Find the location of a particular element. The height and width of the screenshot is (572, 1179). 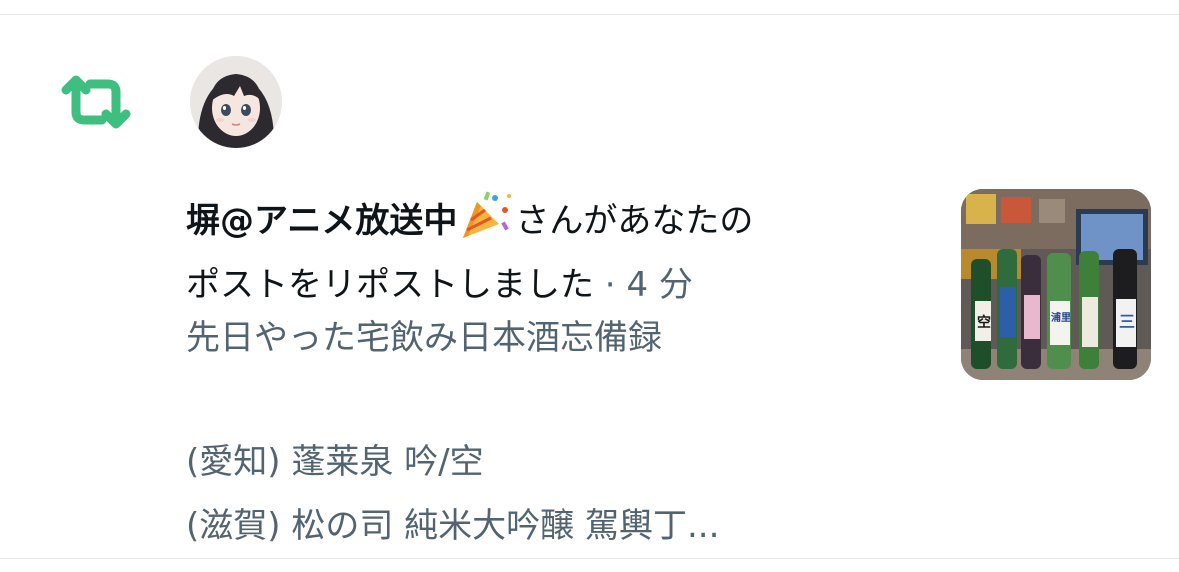

action-text-2: ポストをリポストしました is located at coordinates (390, 285).